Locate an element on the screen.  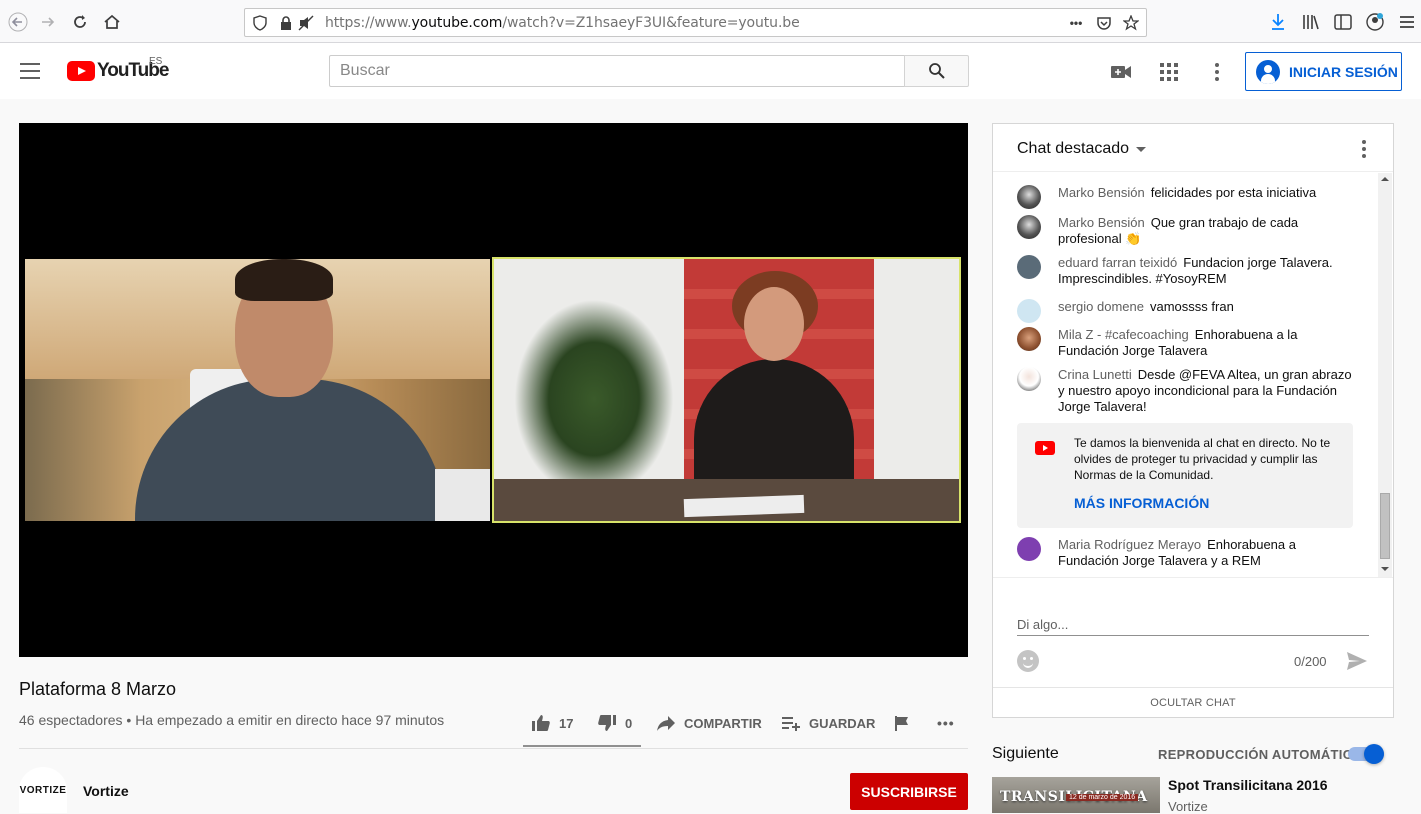
divider is located at coordinates (493, 748).